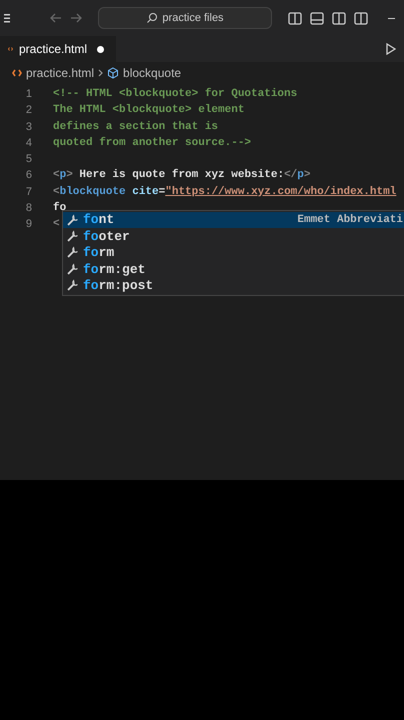 This screenshot has height=720, width=404. What do you see at coordinates (58, 49) in the screenshot?
I see `editor-tab: practice.html` at bounding box center [58, 49].